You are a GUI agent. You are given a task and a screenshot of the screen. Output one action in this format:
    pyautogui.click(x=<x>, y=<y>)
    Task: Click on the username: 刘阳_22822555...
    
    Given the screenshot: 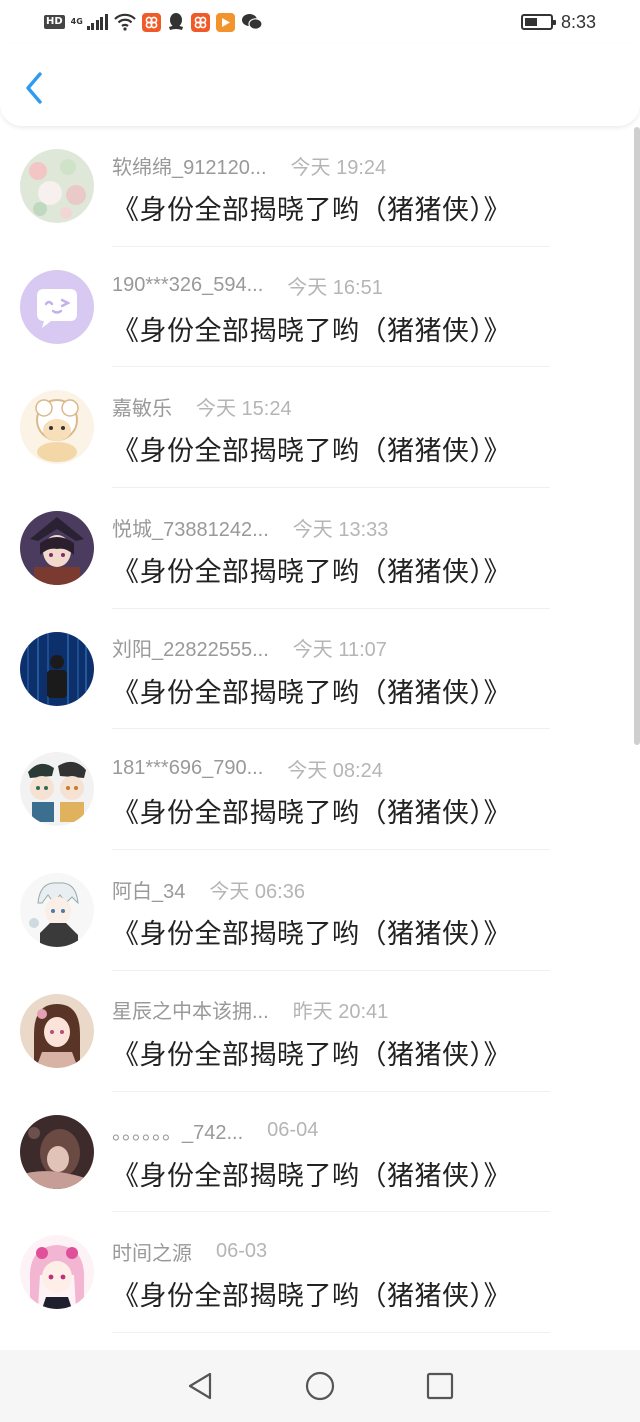 What is the action you would take?
    pyautogui.click(x=190, y=650)
    